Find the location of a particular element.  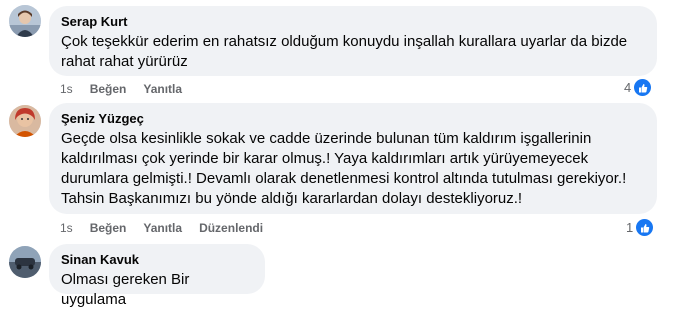

comment-bubble: Sinan Kavuk Olması gereken Bir uygulama is located at coordinates (157, 276).